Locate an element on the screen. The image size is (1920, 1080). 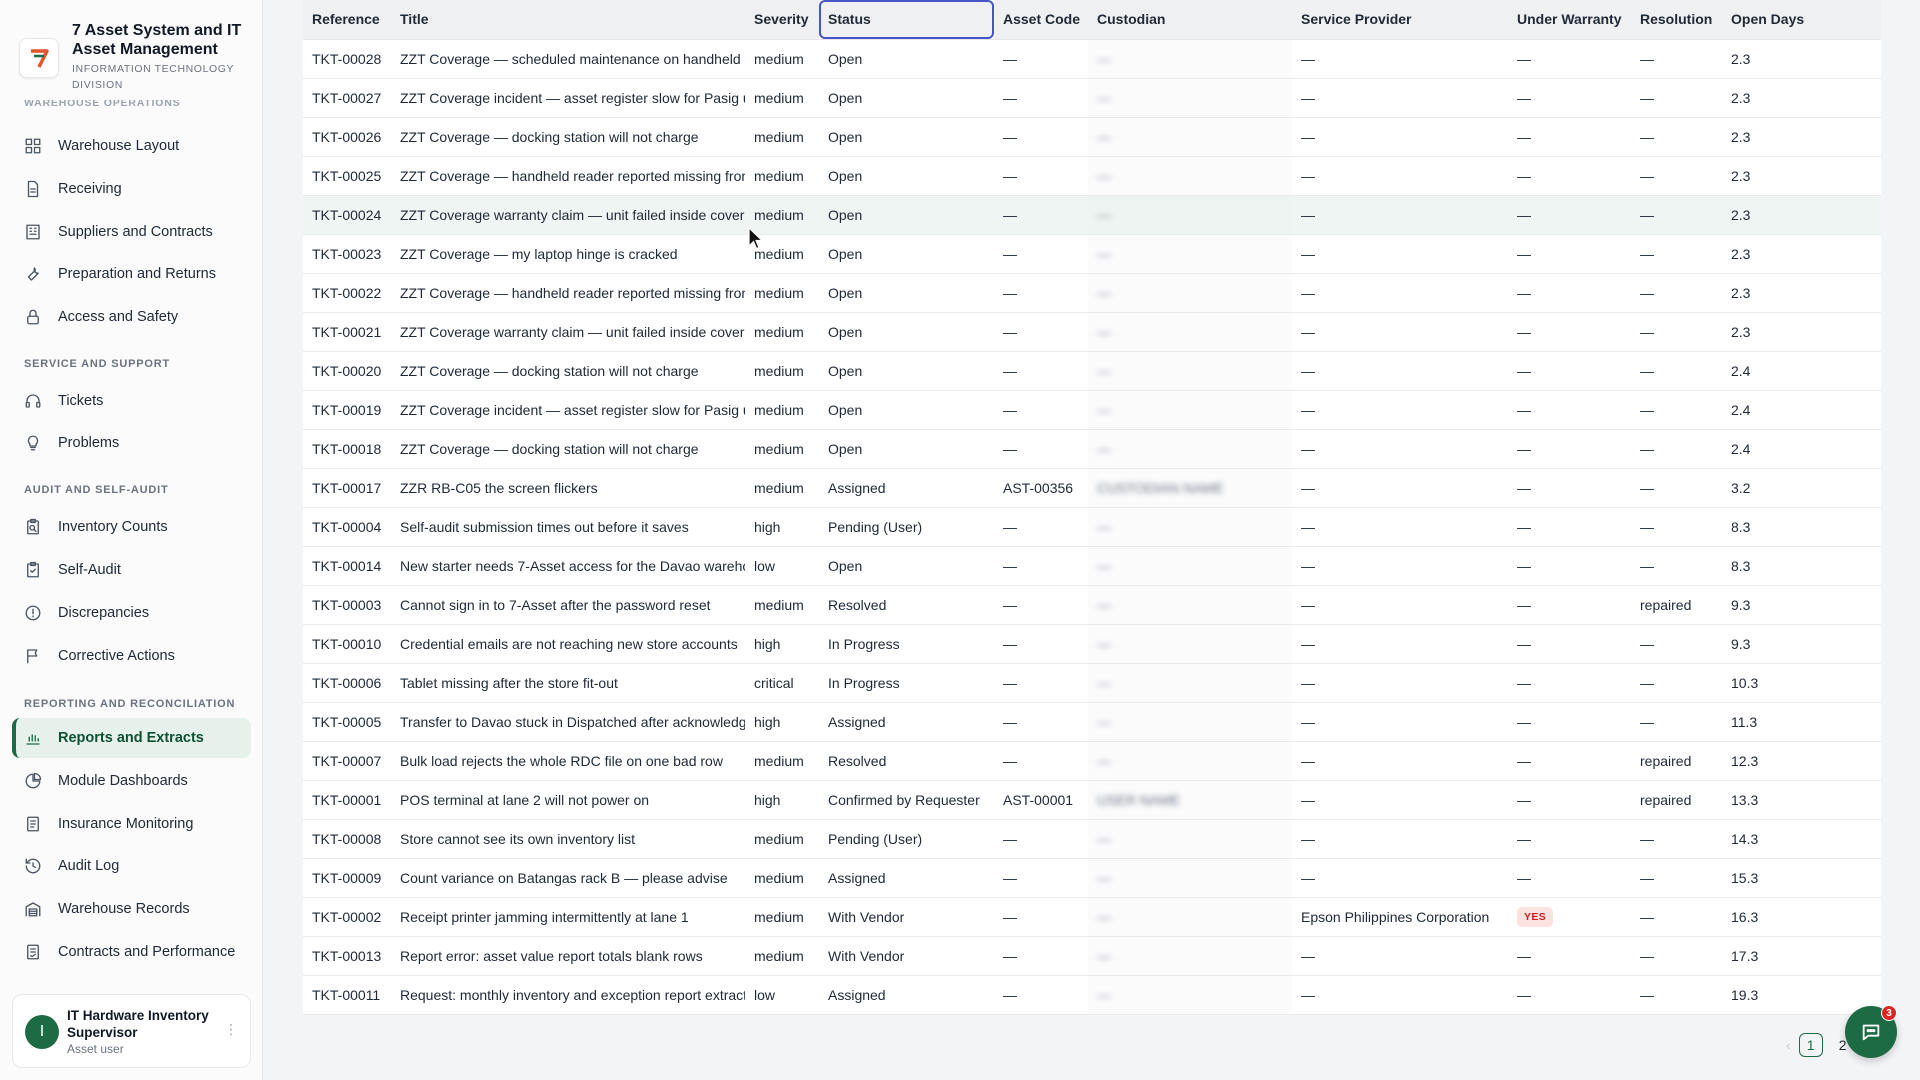
more-vertical-icon: ⋮ is located at coordinates (231, 1029).